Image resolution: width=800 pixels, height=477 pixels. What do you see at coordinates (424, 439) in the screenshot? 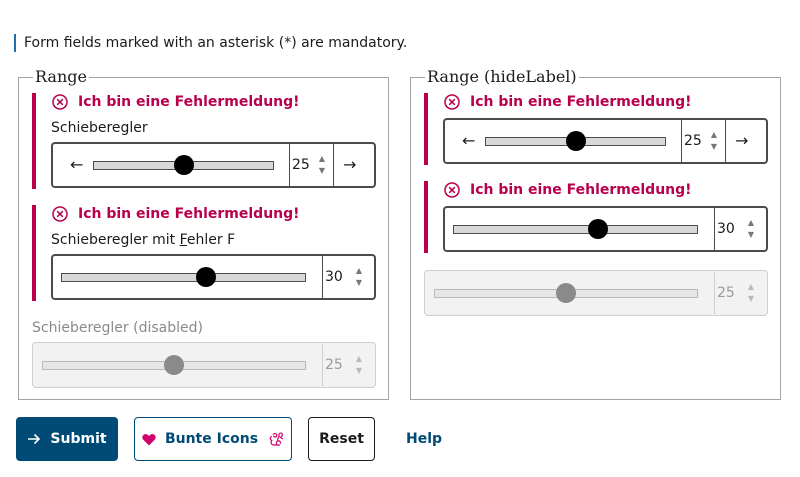
I see `help-link: Help` at bounding box center [424, 439].